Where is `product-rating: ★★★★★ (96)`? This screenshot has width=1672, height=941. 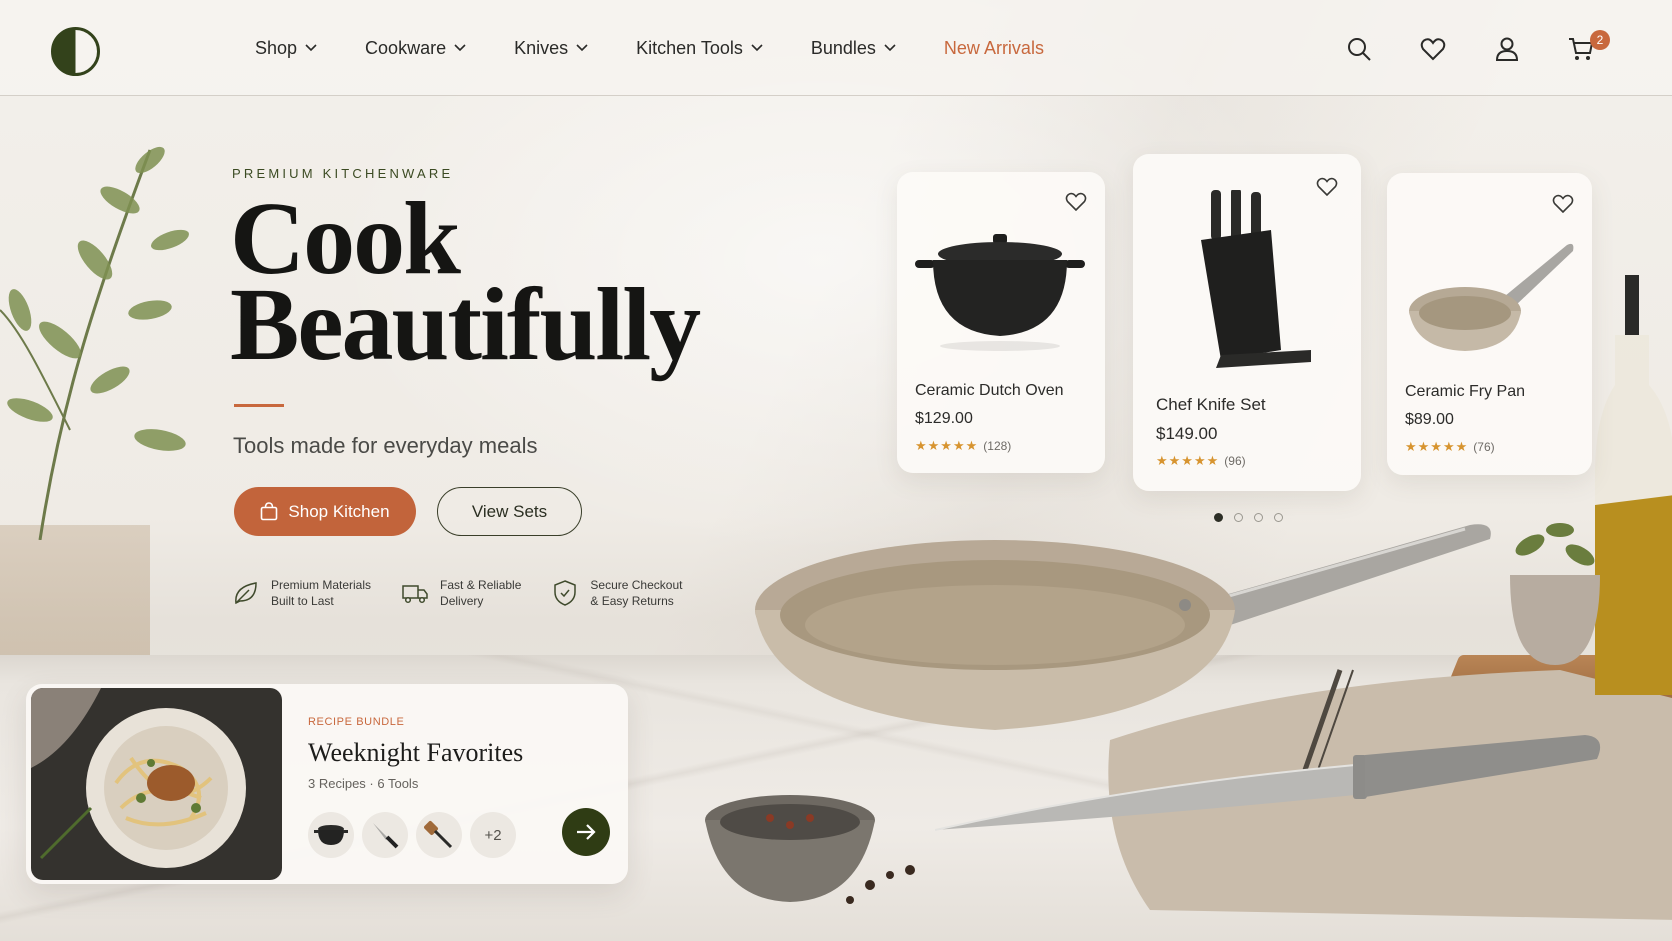 product-rating: ★★★★★ (96) is located at coordinates (1201, 461).